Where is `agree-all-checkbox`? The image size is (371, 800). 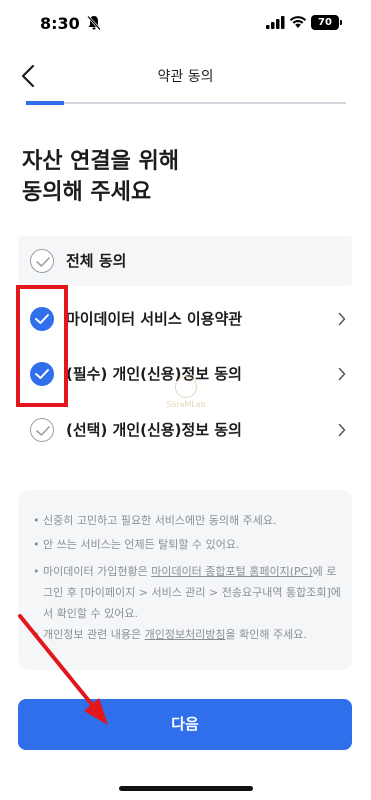 agree-all-checkbox is located at coordinates (42, 261).